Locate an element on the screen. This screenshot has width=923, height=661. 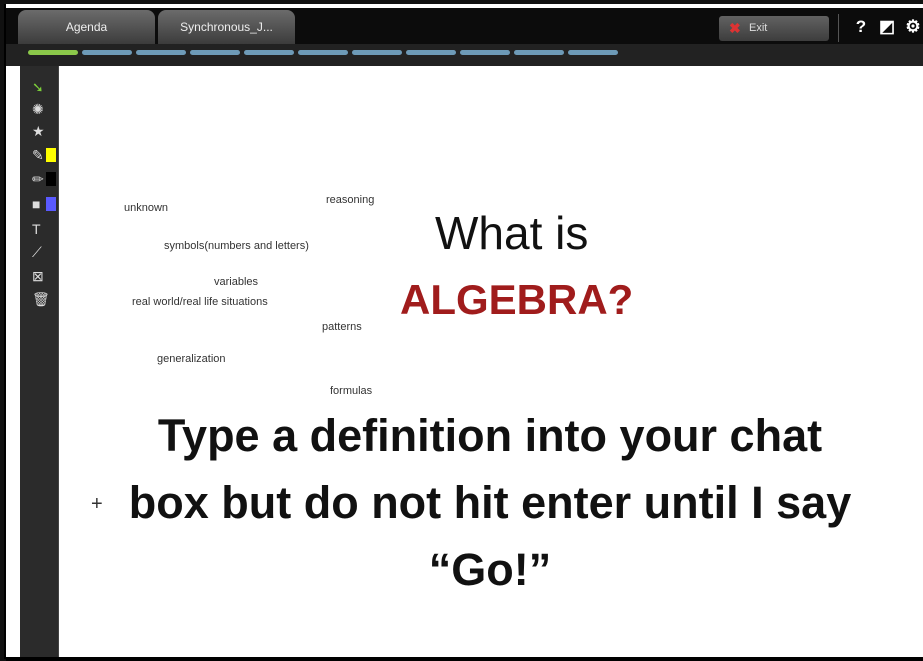
clear-tool-icon: ⊠ is located at coordinates (38, 276).